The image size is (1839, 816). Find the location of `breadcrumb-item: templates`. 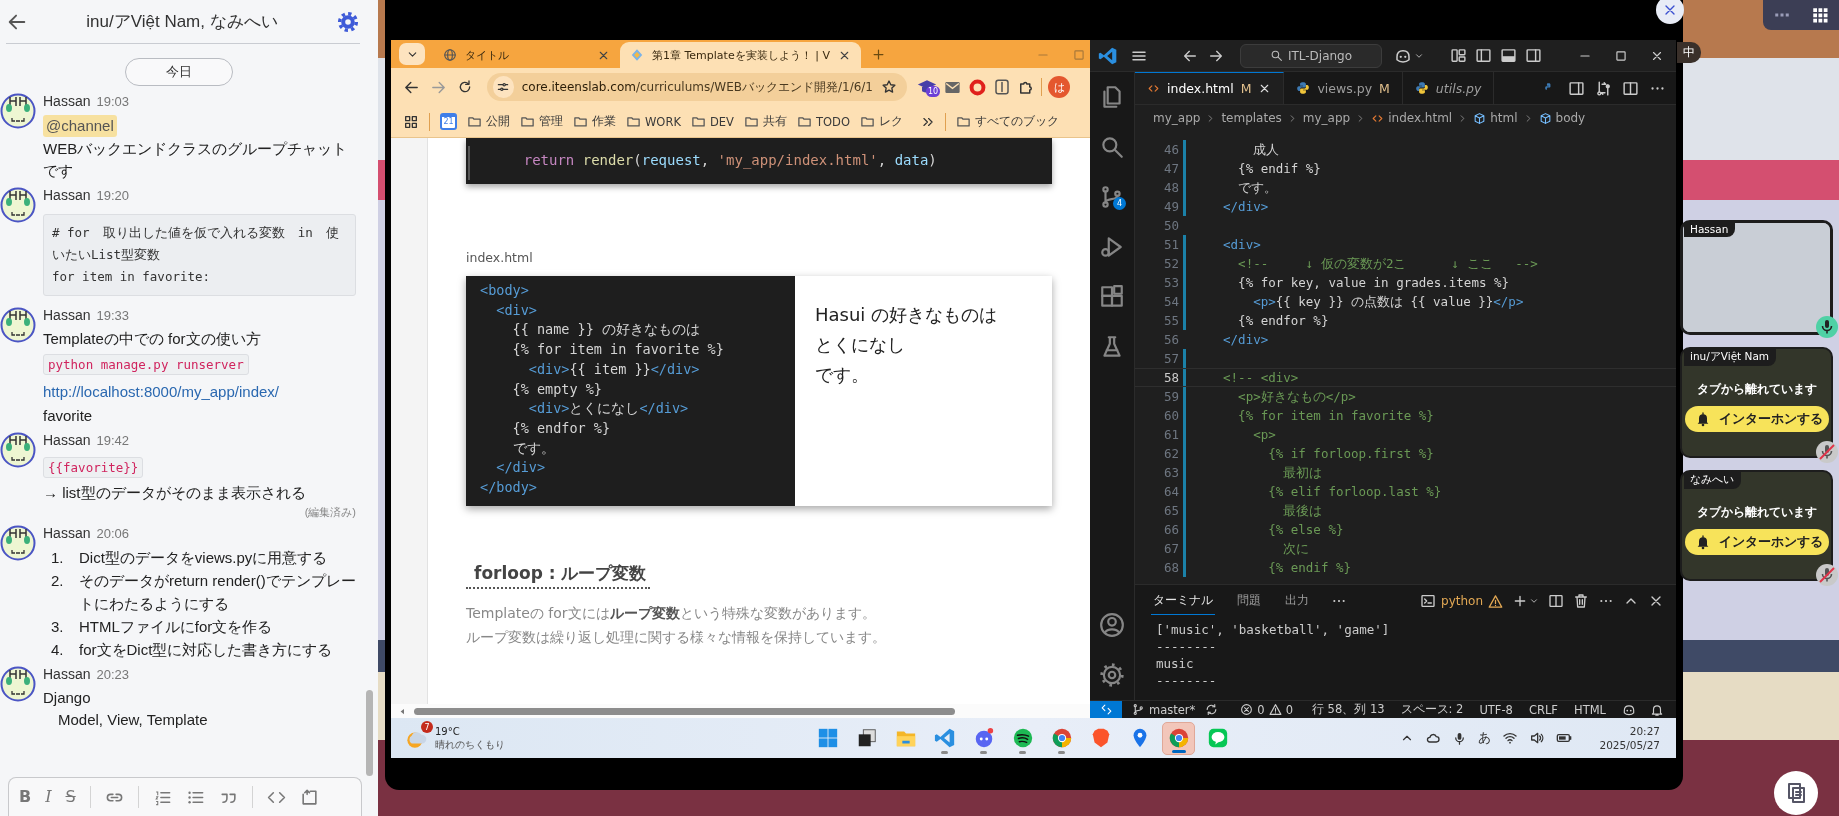

breadcrumb-item: templates is located at coordinates (1251, 118).